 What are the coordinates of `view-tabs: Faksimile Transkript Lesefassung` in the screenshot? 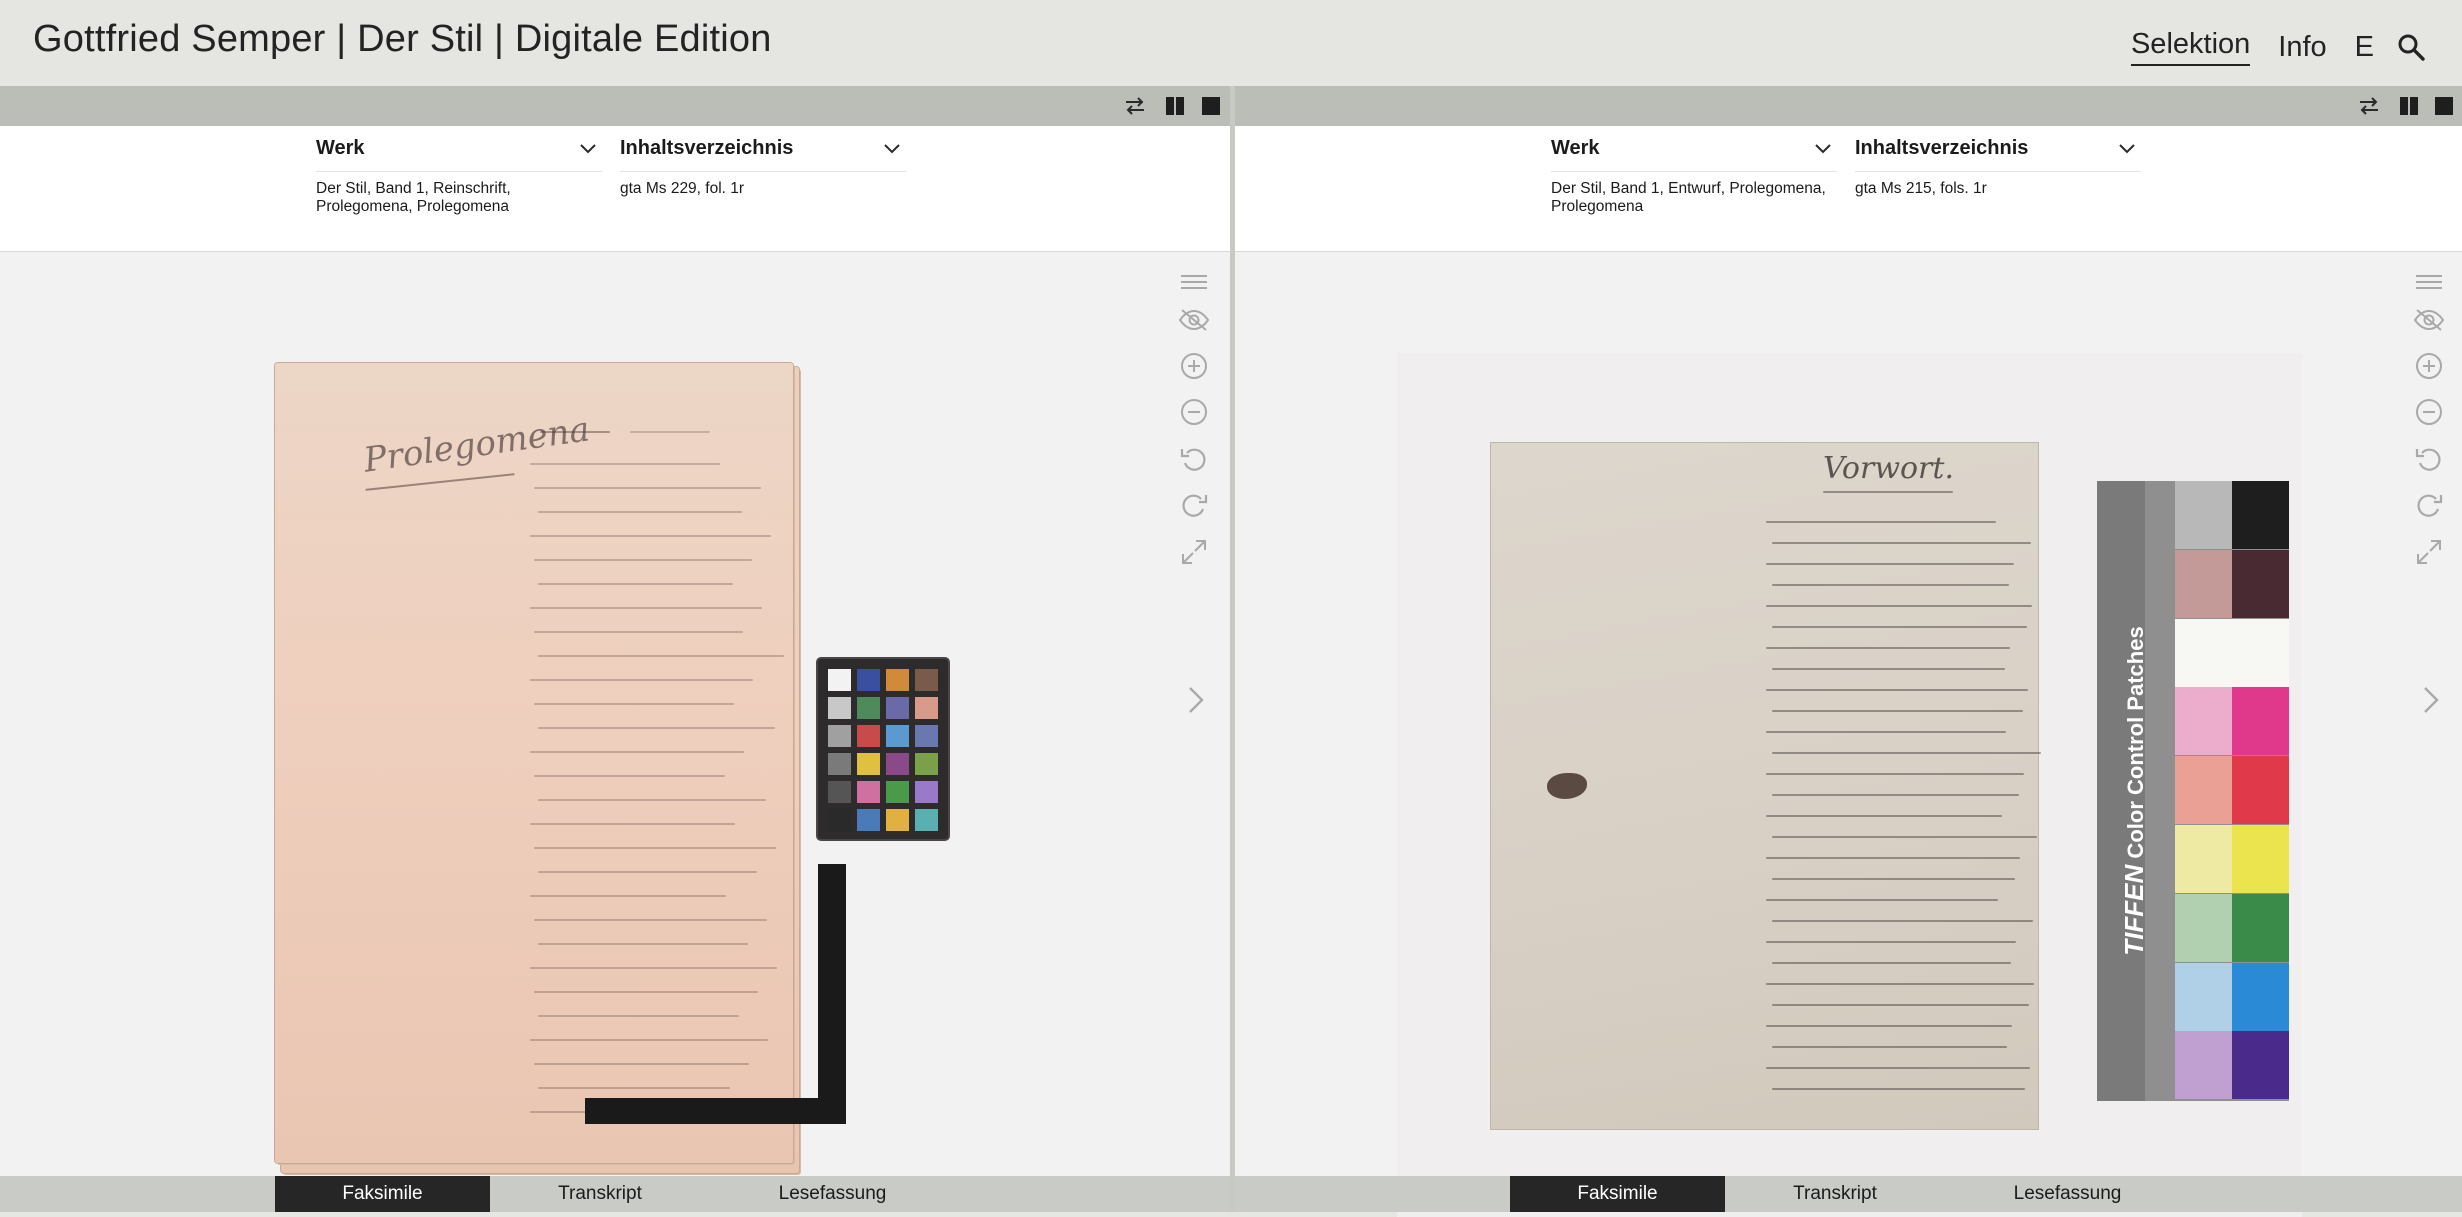 It's located at (1848, 1194).